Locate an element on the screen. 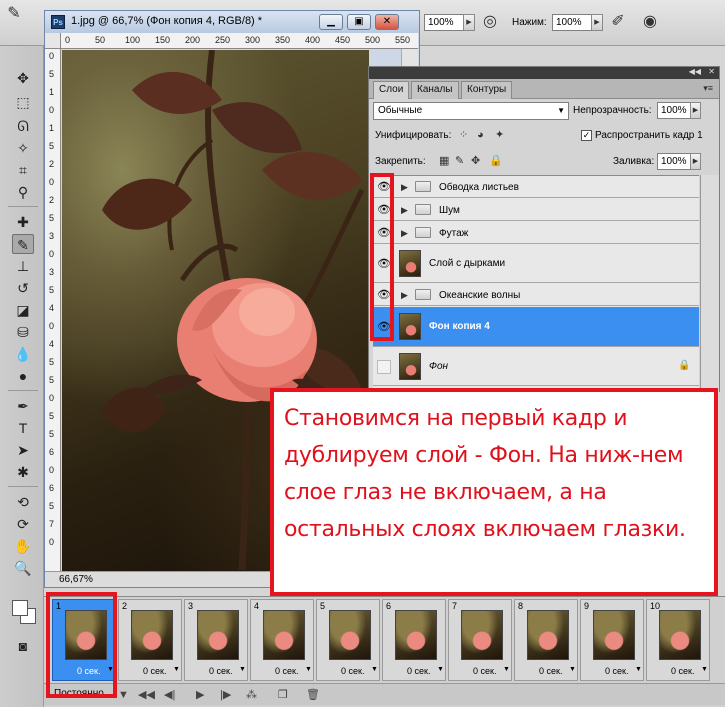 This screenshot has width=725, height=707. 3d-rotate-tool-icon: ⟲ is located at coordinates (23, 502).